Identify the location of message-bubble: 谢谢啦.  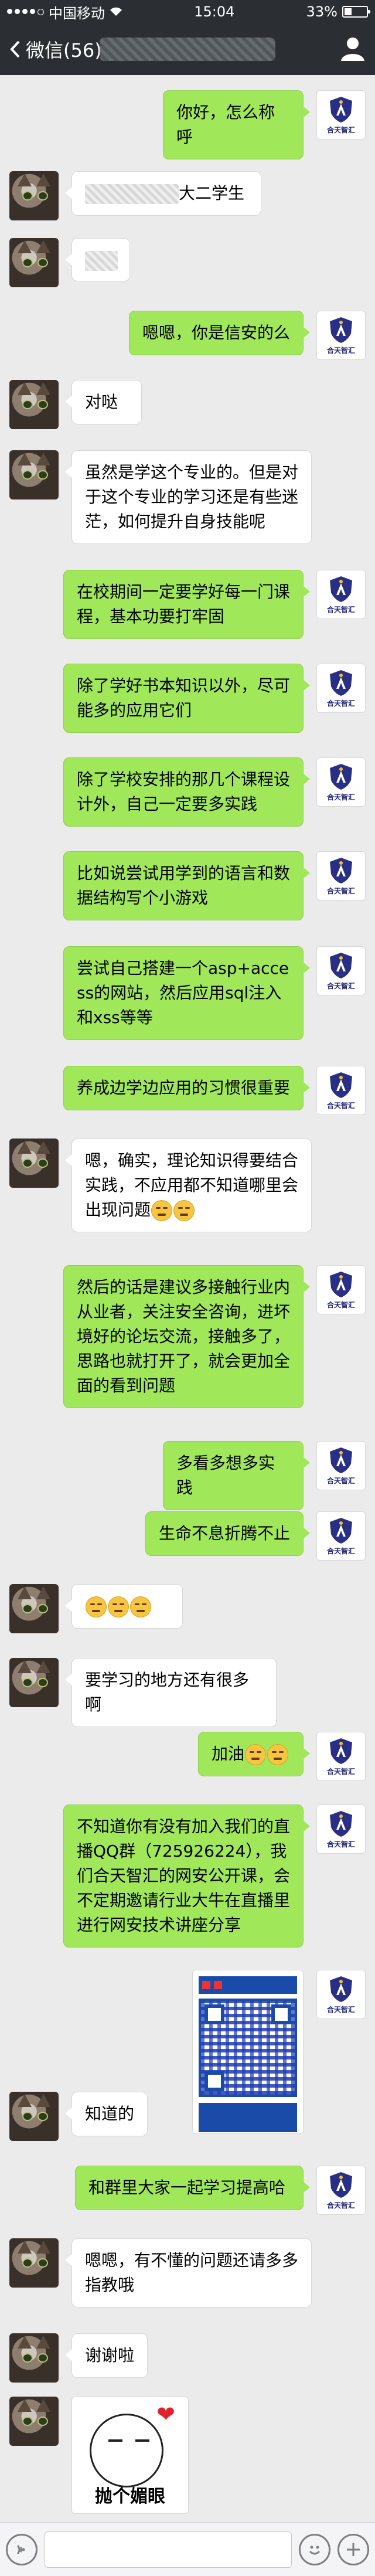
(107, 2355).